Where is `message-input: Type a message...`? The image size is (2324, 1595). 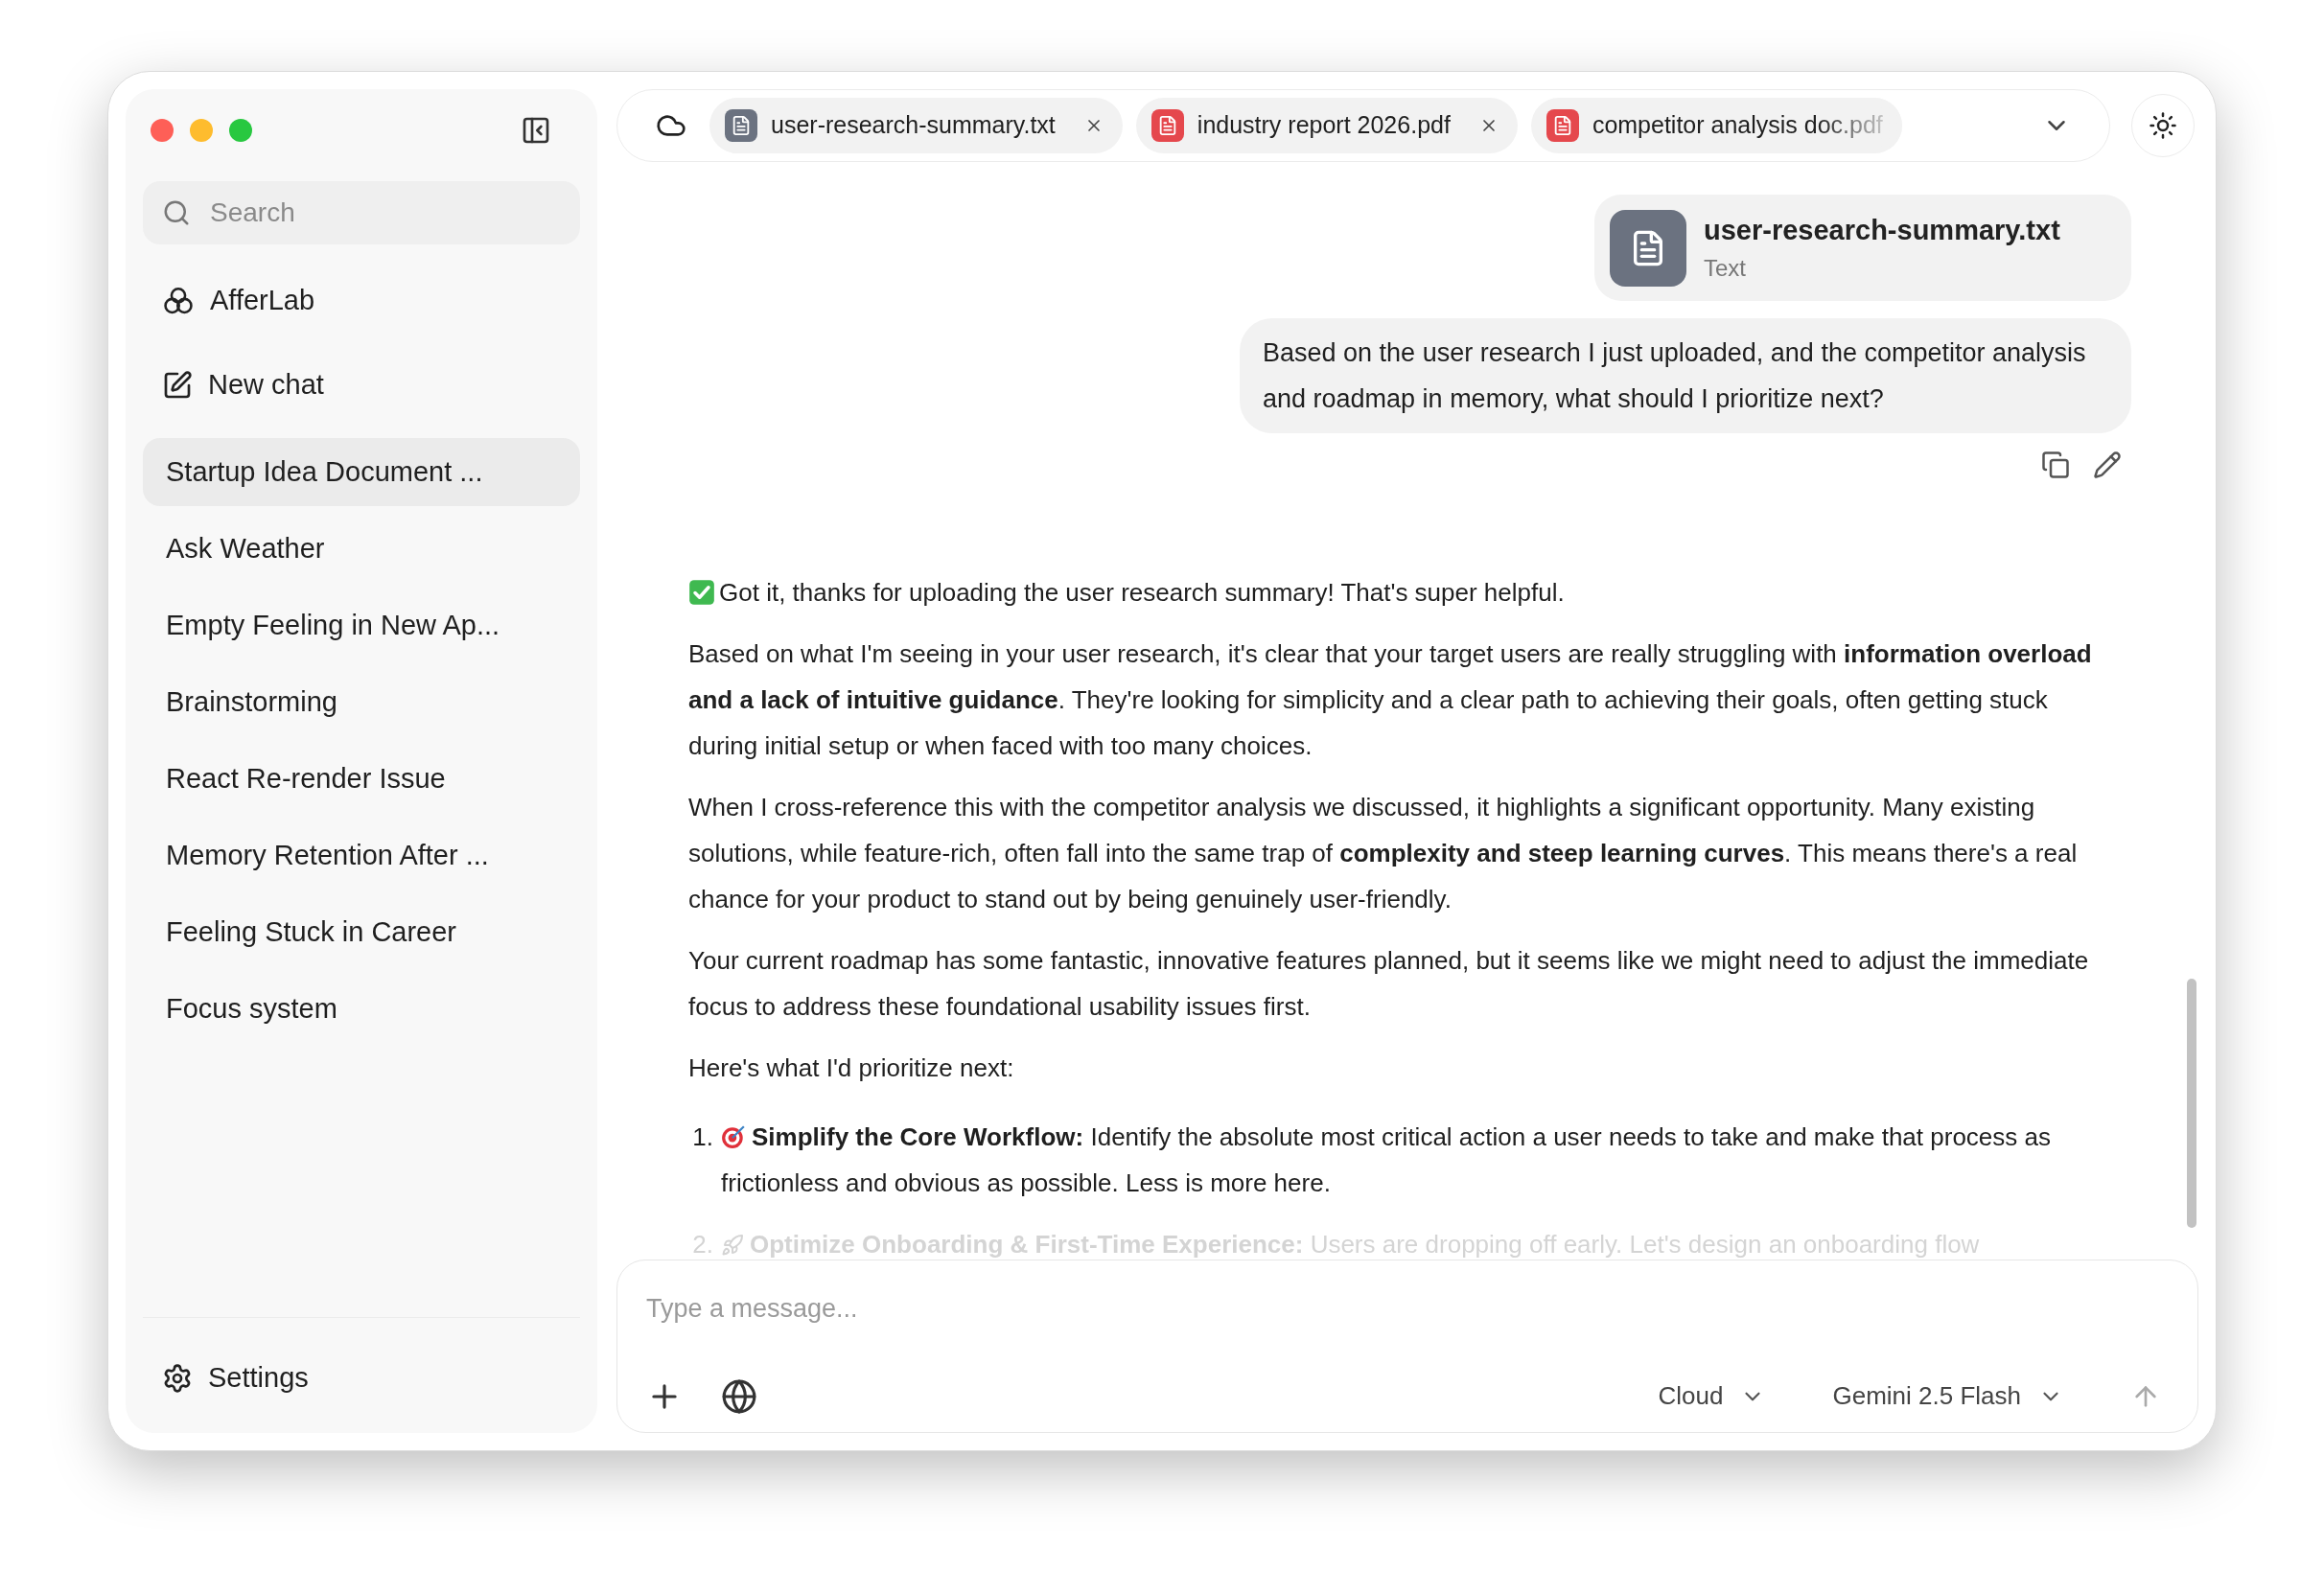
message-input: Type a message... is located at coordinates (1407, 1309).